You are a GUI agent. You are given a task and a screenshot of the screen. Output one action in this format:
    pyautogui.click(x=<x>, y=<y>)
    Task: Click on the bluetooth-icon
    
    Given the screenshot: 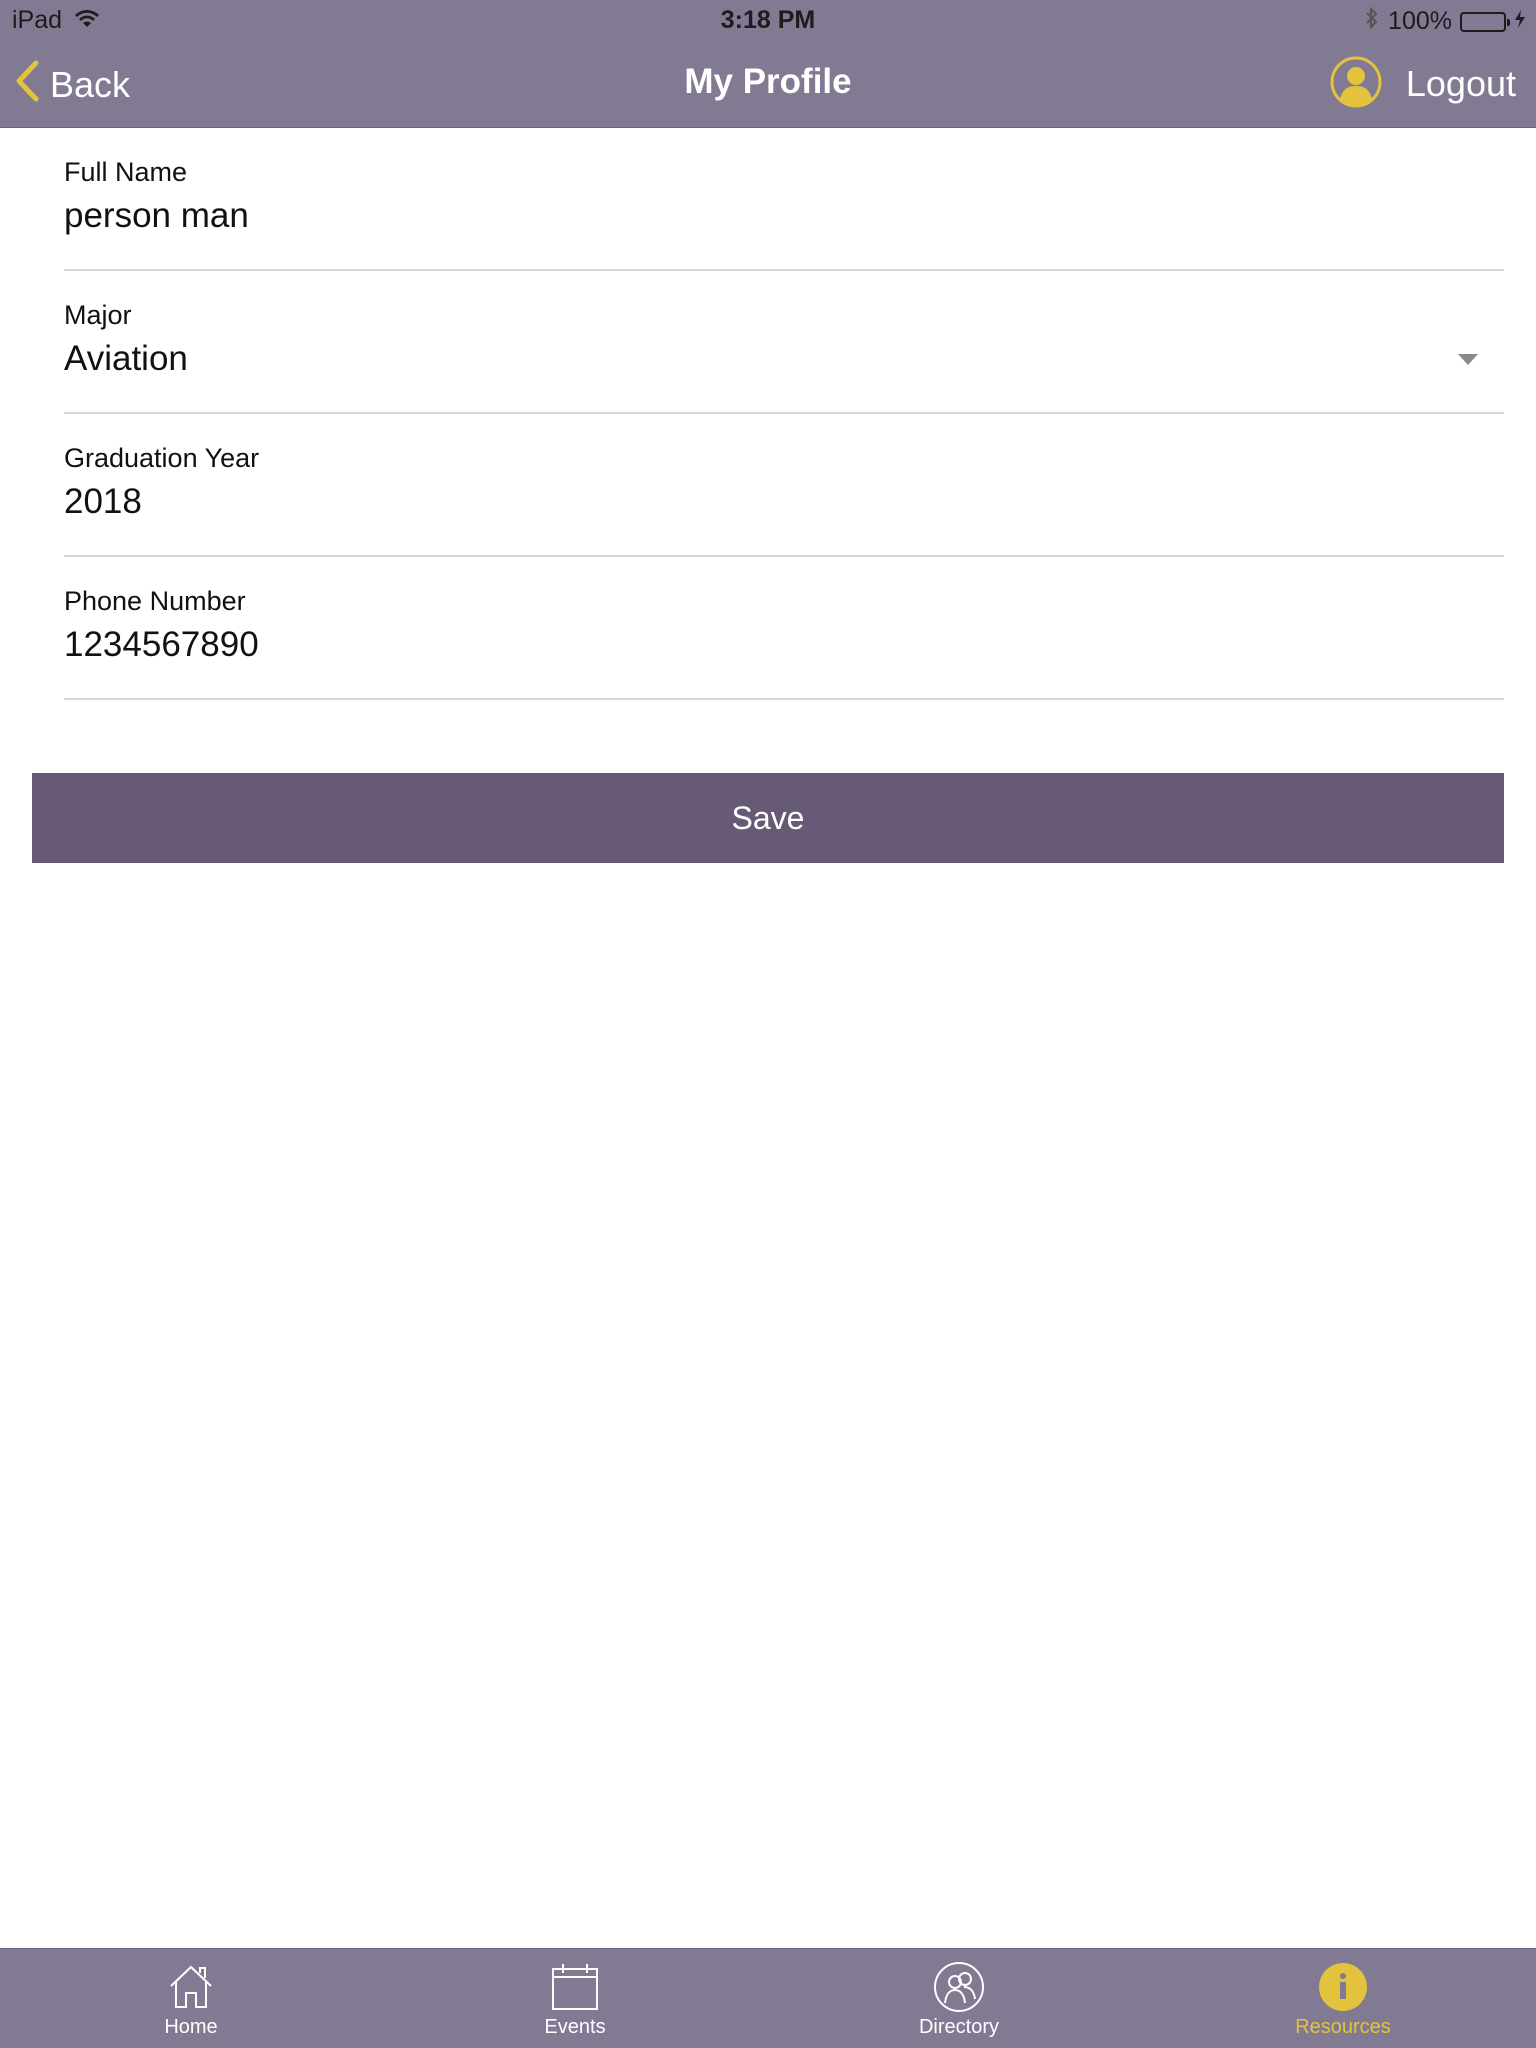 What is the action you would take?
    pyautogui.click(x=1372, y=21)
    